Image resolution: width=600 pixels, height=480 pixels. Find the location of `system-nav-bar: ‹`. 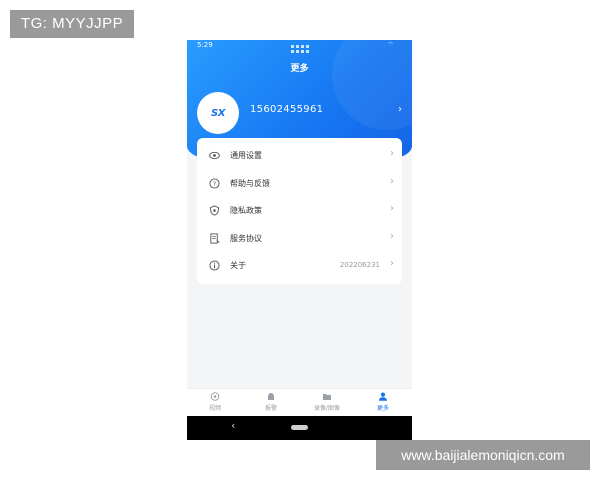

system-nav-bar: ‹ is located at coordinates (299, 428).